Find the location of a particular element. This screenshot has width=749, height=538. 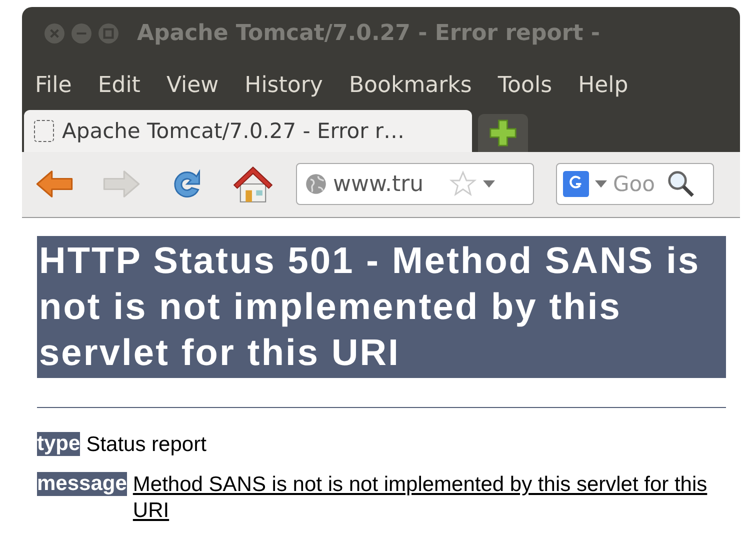

field-label: type is located at coordinates (58, 444).